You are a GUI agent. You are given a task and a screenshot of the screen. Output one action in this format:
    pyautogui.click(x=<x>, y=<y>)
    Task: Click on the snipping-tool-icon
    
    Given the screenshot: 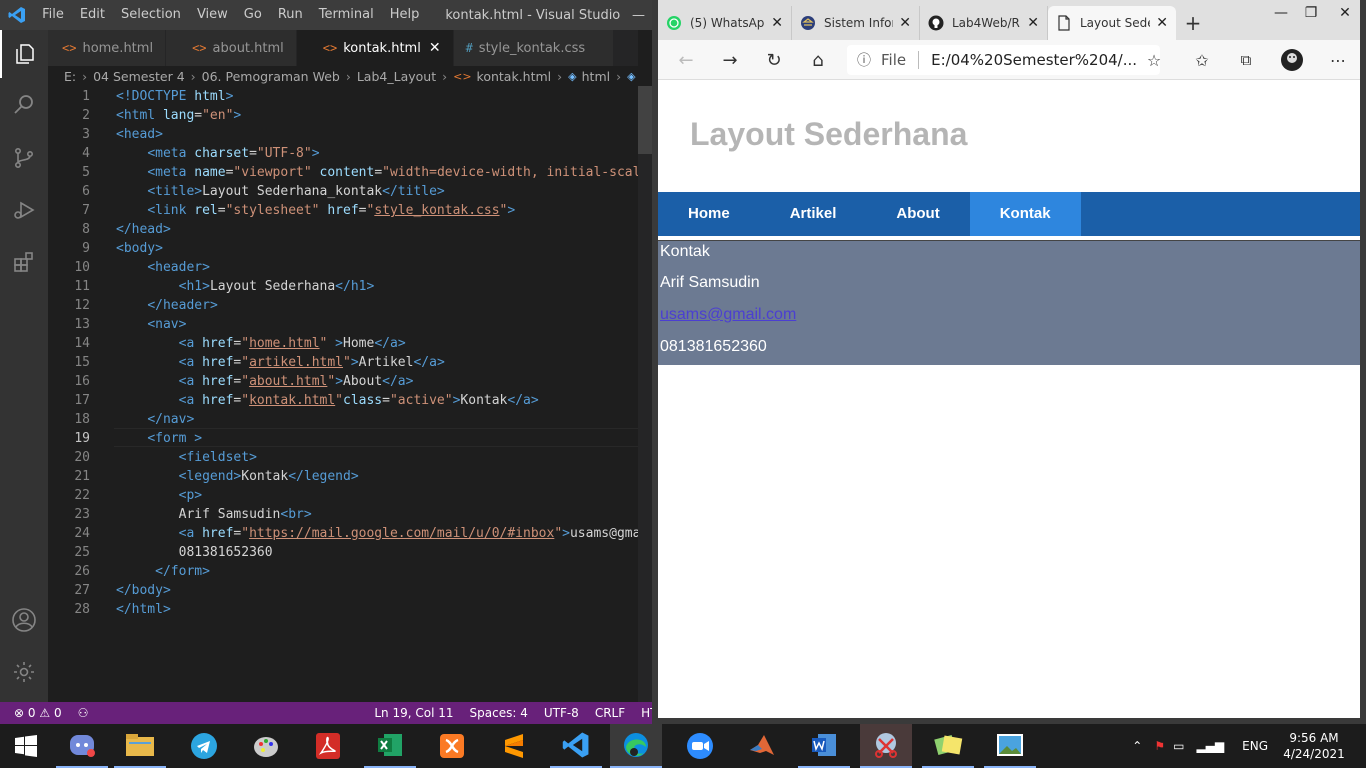 What is the action you would take?
    pyautogui.click(x=886, y=746)
    